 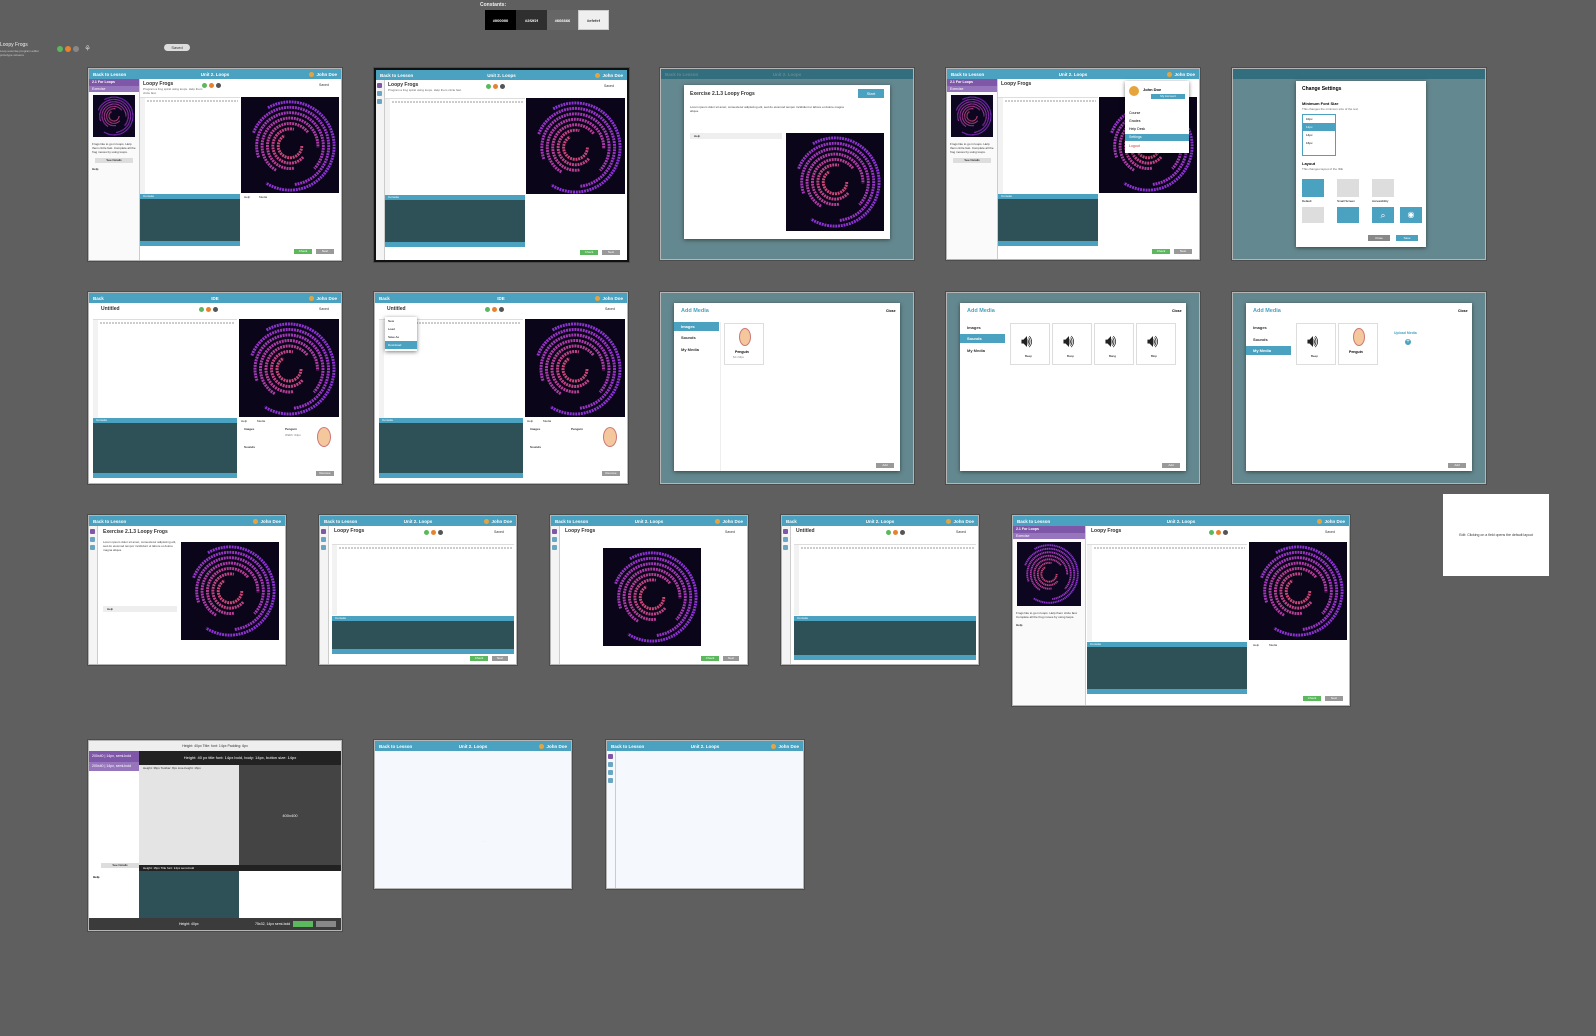 I want to click on back-to-lesson-link: Back to Lesson, so click(x=109, y=521).